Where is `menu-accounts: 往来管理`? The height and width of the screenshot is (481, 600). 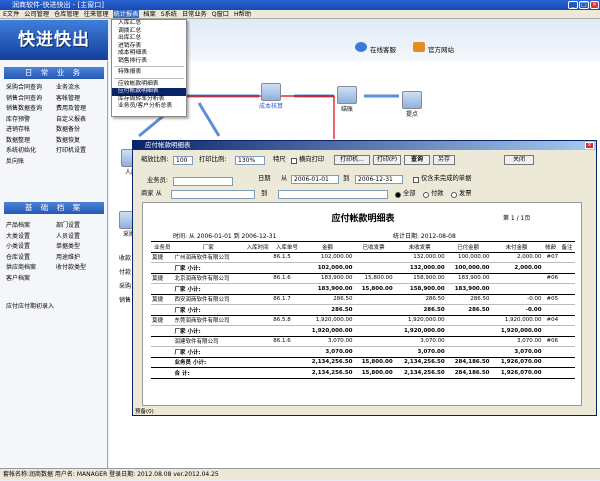 menu-accounts: 往来管理 is located at coordinates (96, 14).